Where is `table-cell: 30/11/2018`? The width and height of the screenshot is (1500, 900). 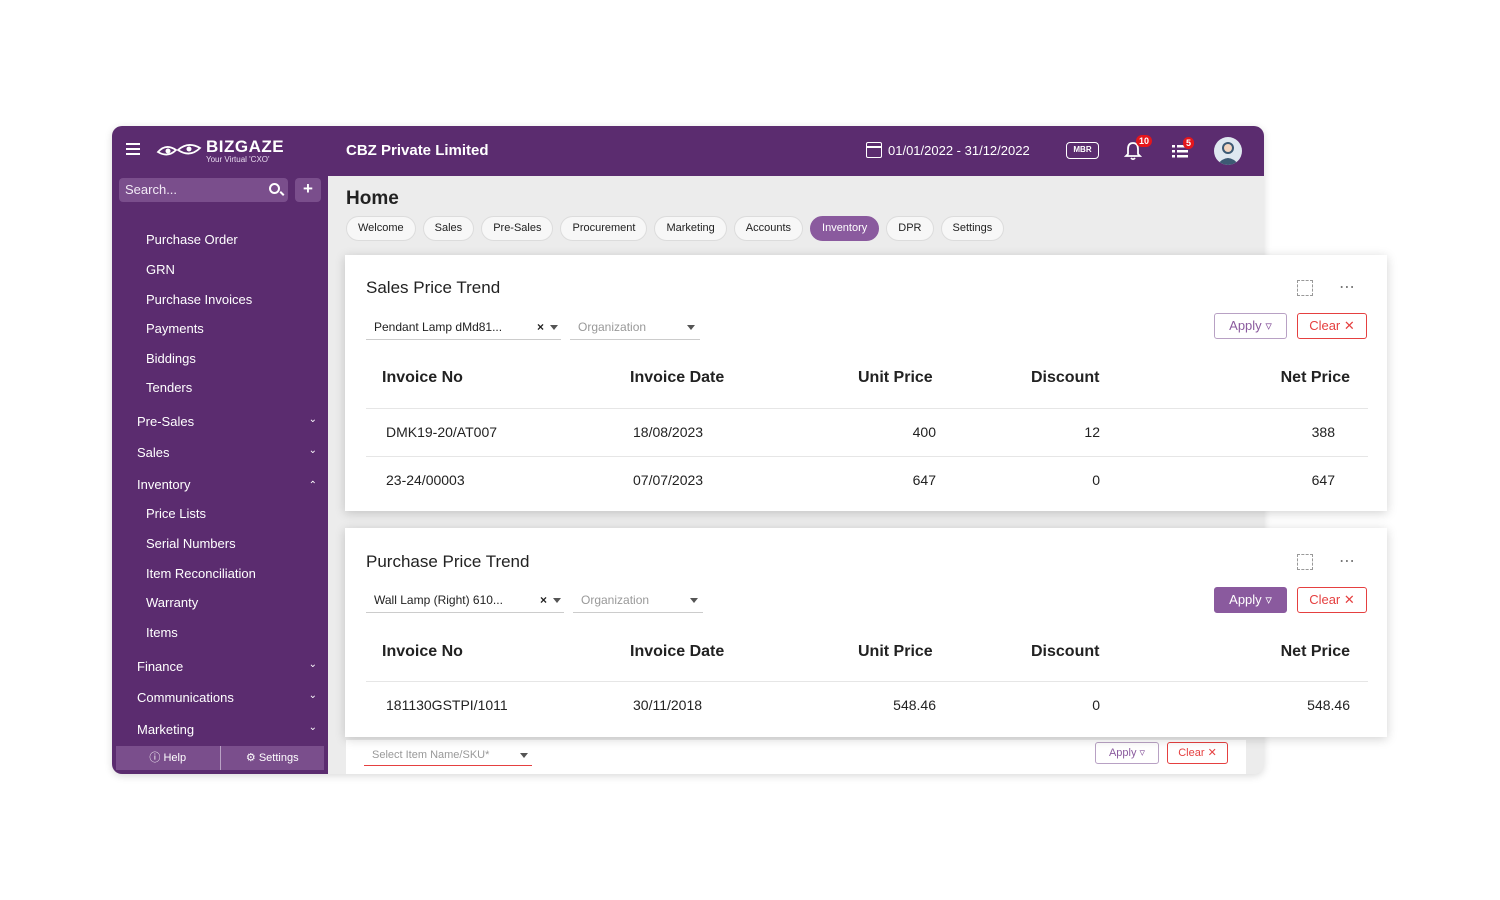 table-cell: 30/11/2018 is located at coordinates (668, 705).